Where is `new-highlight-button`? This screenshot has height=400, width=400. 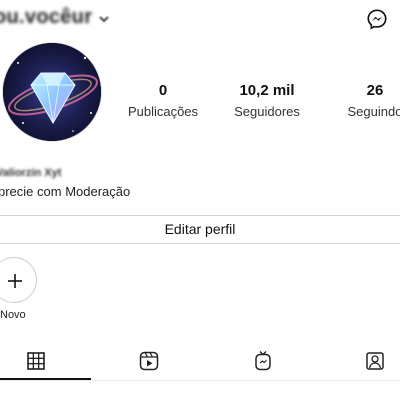 new-highlight-button is located at coordinates (18, 280).